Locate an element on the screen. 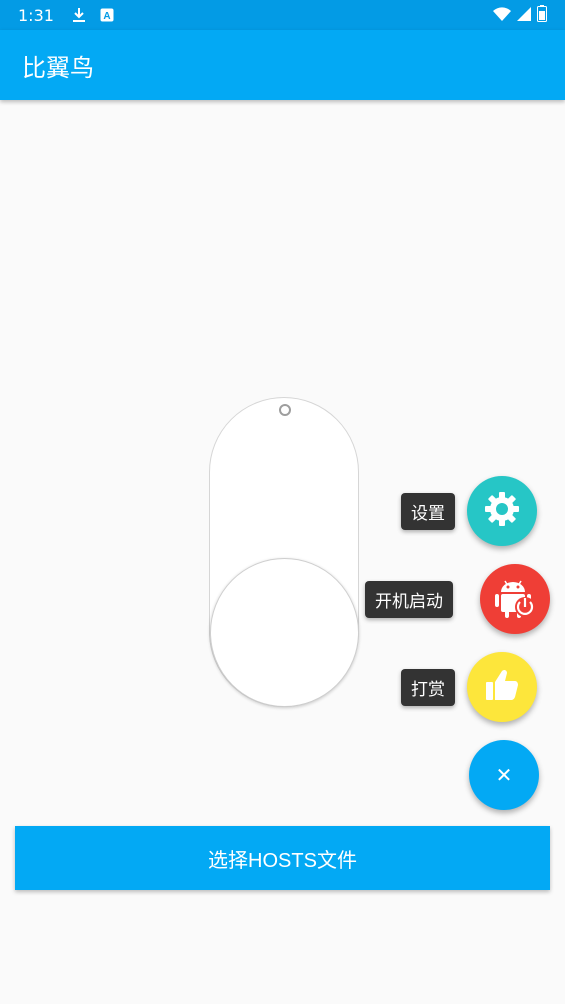 The height and width of the screenshot is (1004, 565). switch-indicator-dot is located at coordinates (285, 410).